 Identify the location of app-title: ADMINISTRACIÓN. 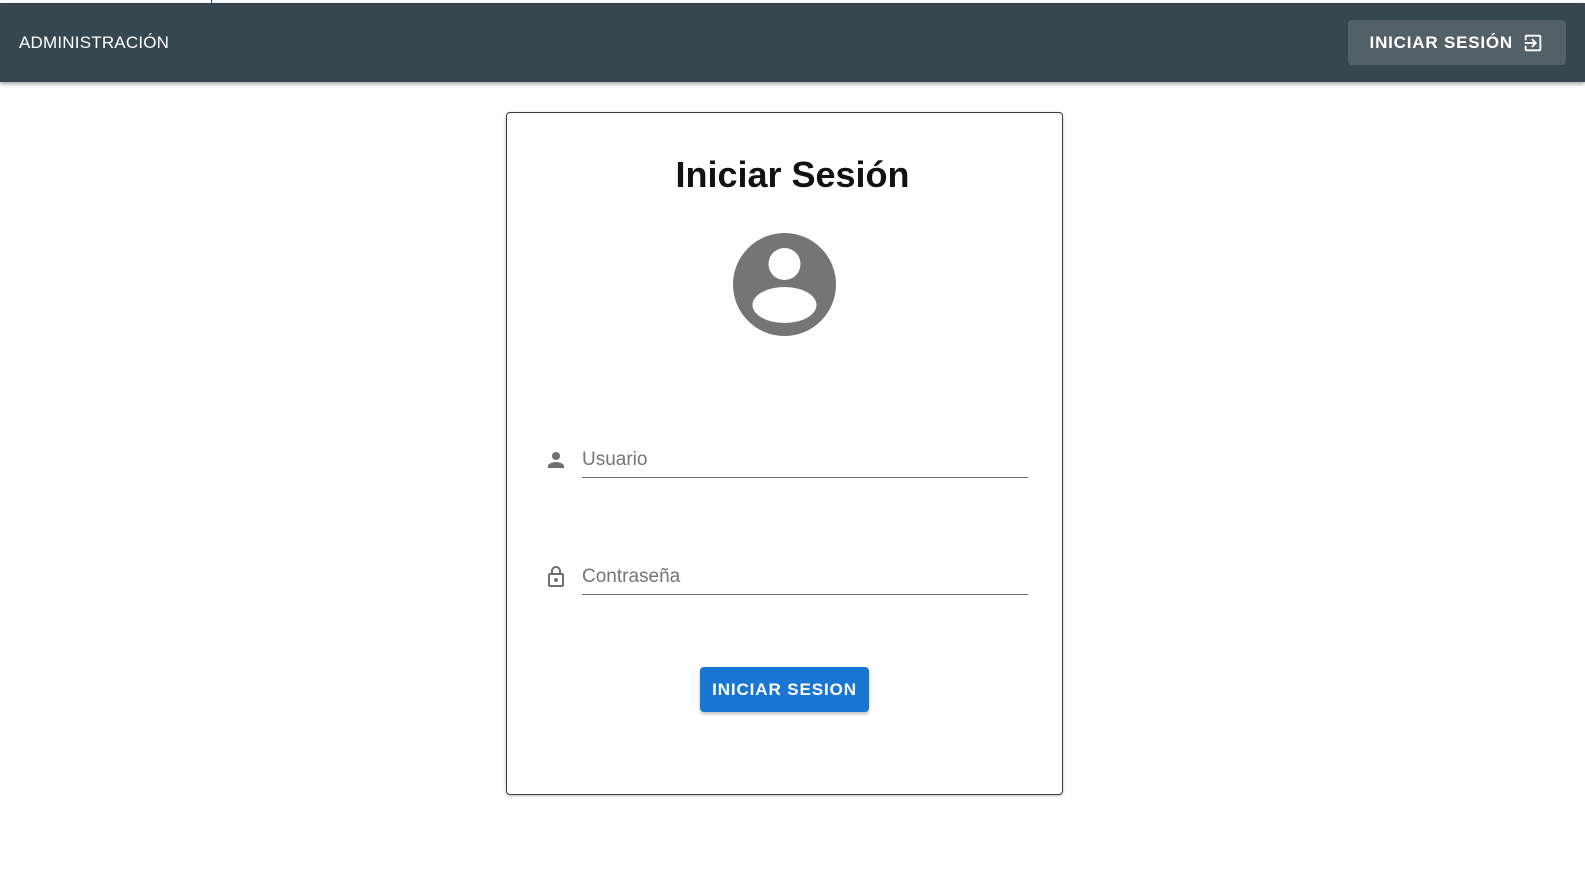
(94, 42).